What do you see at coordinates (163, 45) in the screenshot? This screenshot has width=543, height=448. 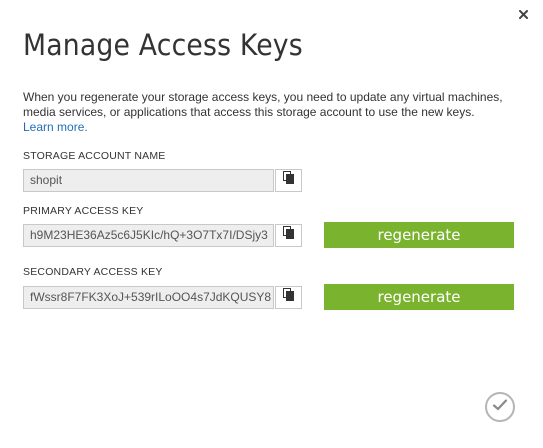 I see `dialog-title: Manage Access Keys` at bounding box center [163, 45].